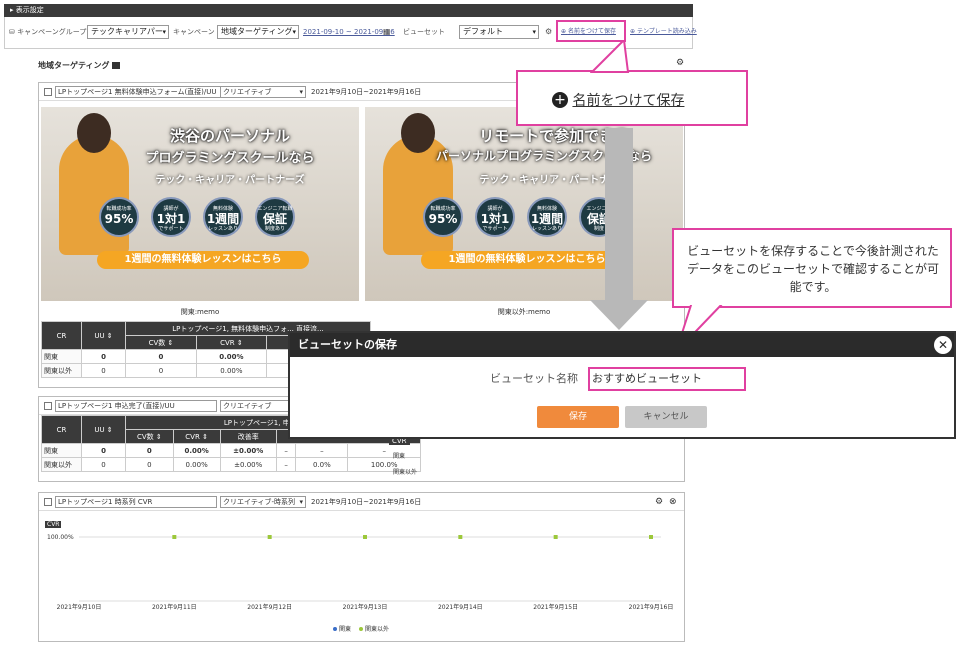 The width and height of the screenshot is (961, 646). What do you see at coordinates (116, 65) in the screenshot?
I see `memo-icon` at bounding box center [116, 65].